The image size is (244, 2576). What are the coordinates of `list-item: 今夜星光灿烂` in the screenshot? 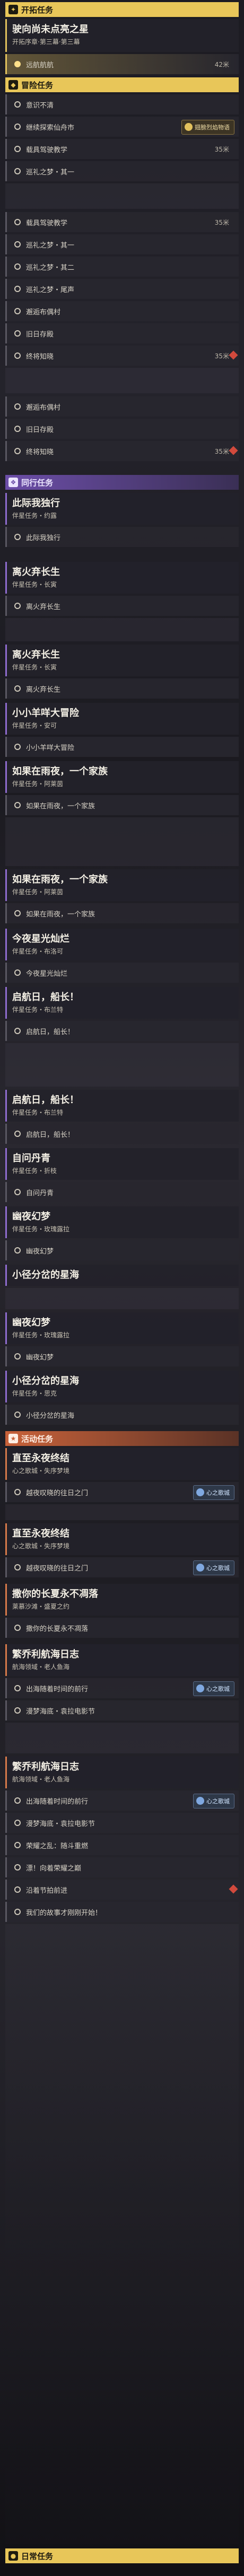 It's located at (122, 973).